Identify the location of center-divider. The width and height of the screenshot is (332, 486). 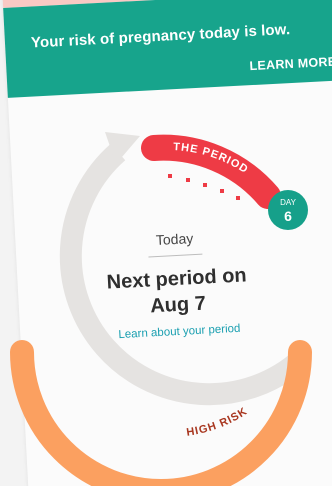
(175, 255).